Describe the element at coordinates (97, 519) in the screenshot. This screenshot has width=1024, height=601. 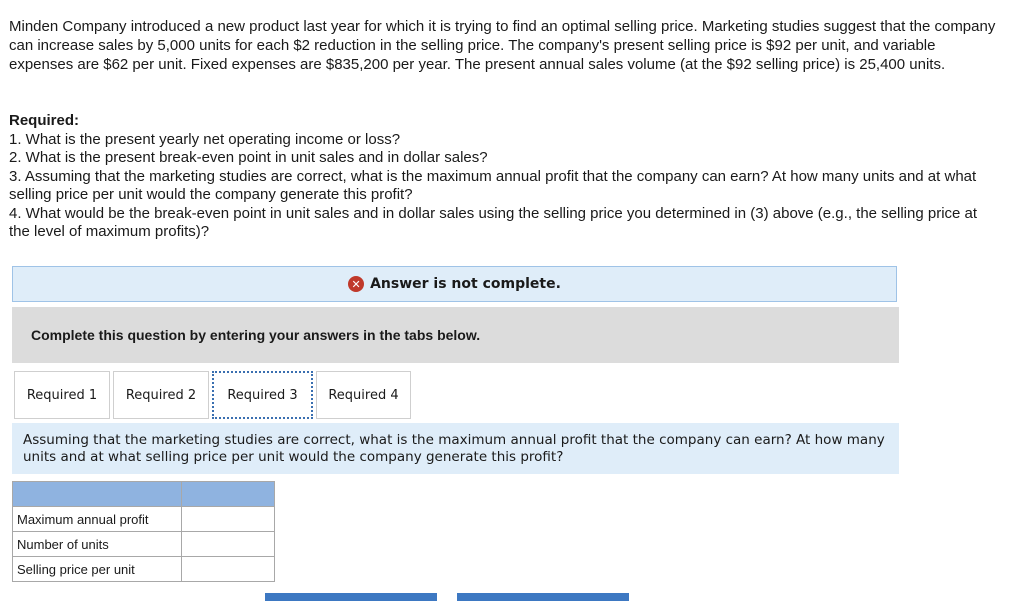
I see `row-label-max-profit: Maximum annual profit` at that location.